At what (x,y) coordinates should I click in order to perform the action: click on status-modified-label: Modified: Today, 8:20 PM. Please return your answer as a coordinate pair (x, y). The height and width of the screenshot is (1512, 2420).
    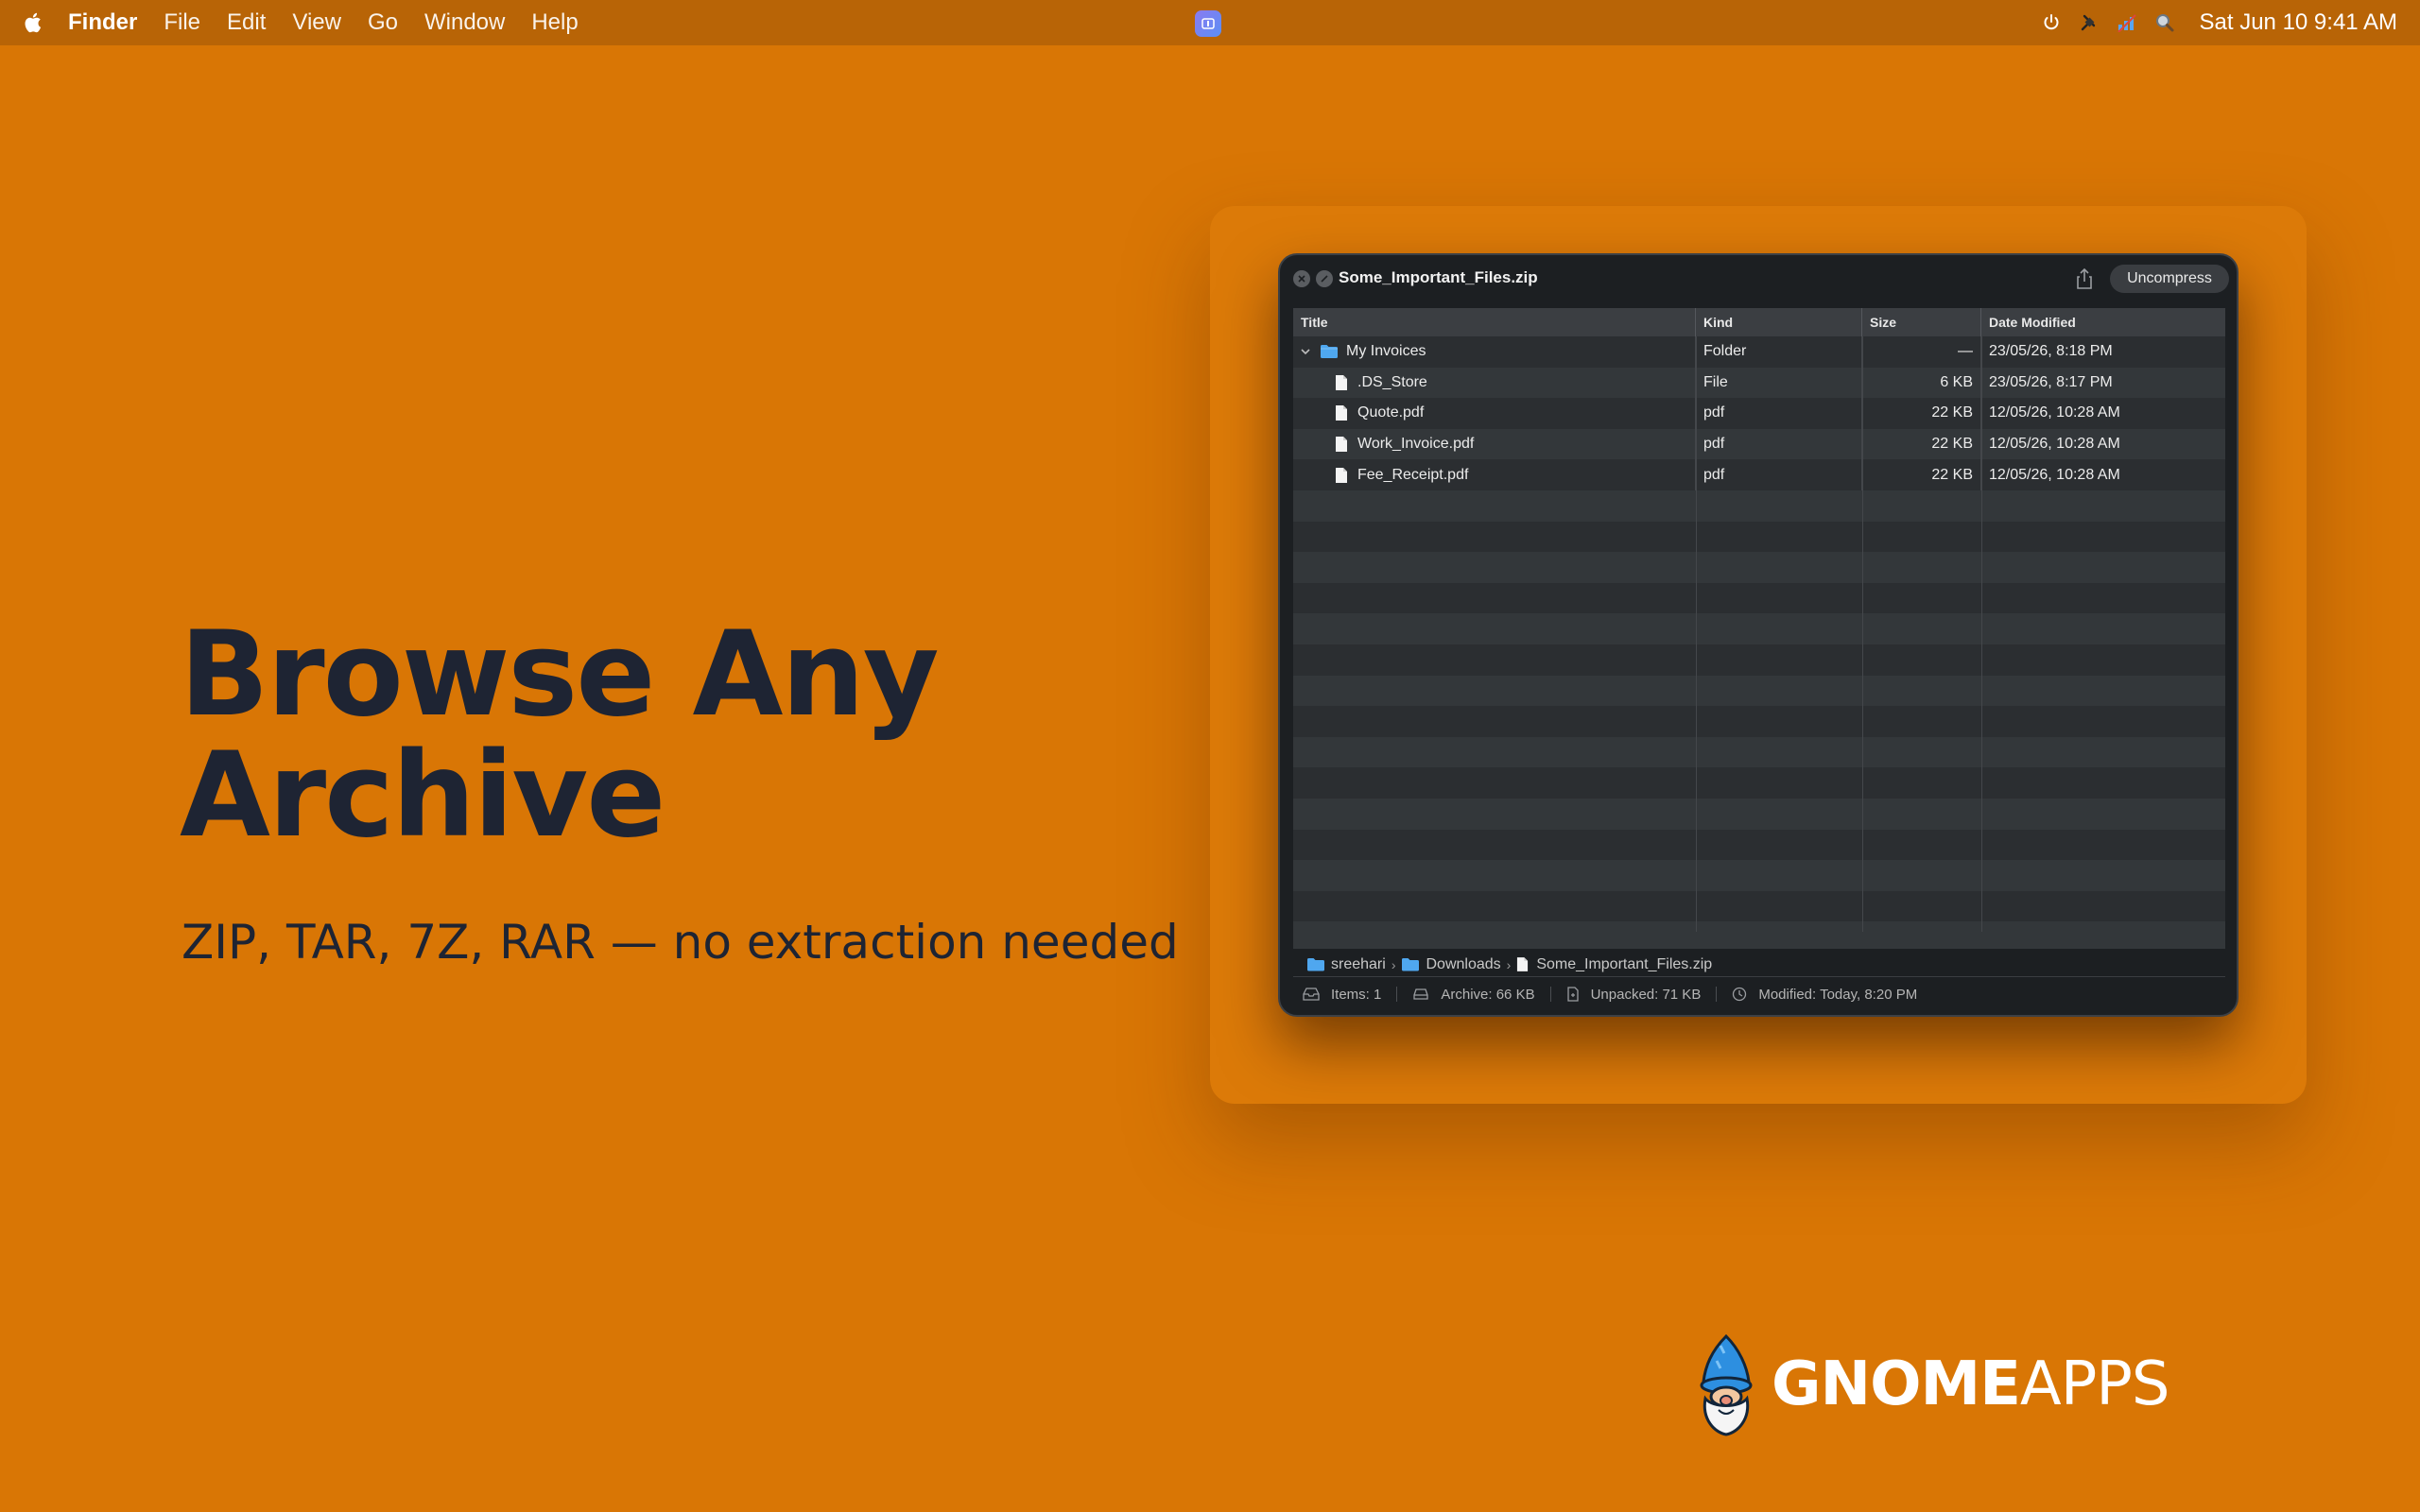
    Looking at the image, I should click on (1838, 994).